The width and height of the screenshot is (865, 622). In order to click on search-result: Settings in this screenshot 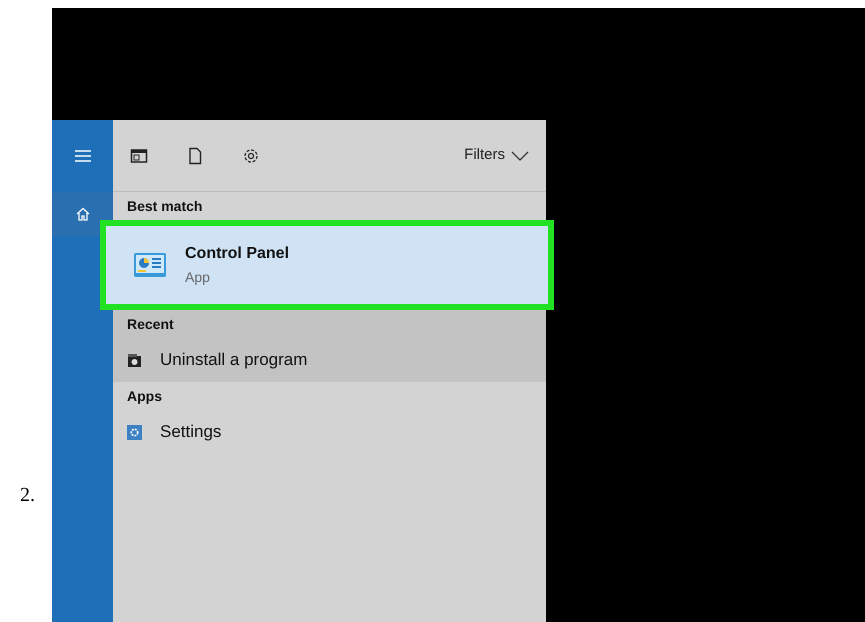, I will do `click(329, 432)`.